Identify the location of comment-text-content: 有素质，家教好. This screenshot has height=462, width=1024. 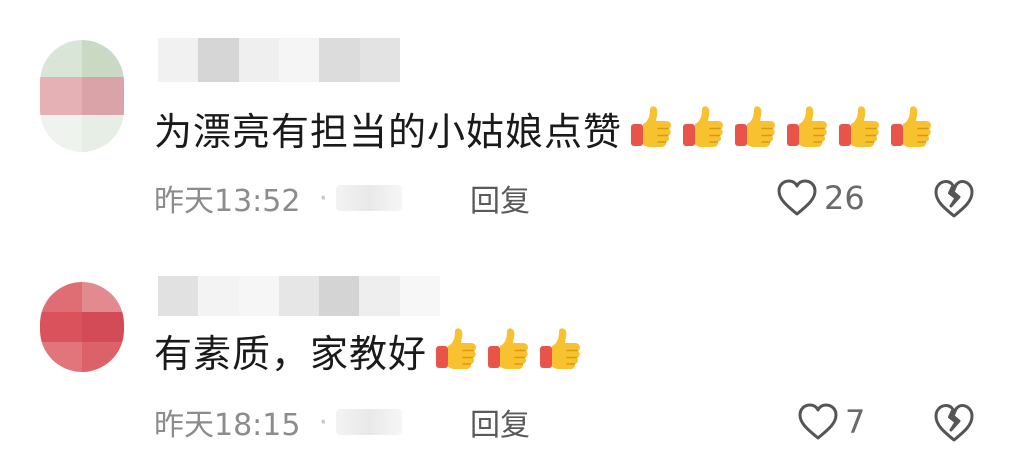
(291, 354).